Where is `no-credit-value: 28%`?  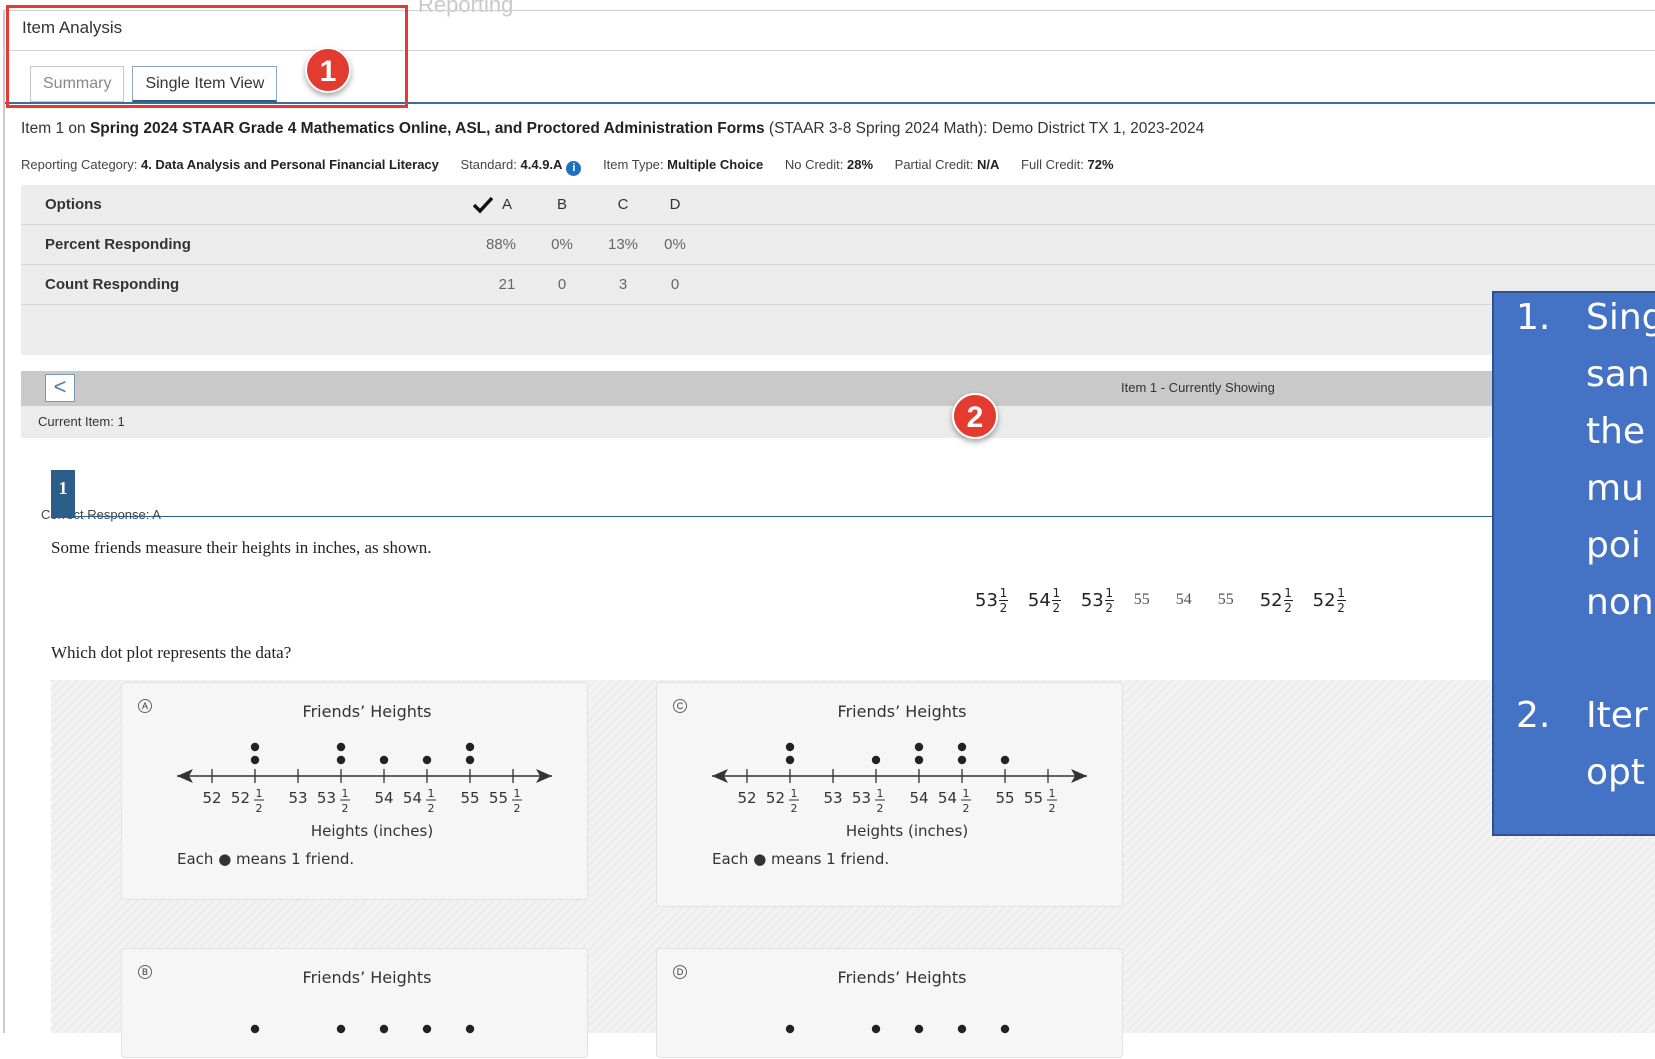
no-credit-value: 28% is located at coordinates (860, 164).